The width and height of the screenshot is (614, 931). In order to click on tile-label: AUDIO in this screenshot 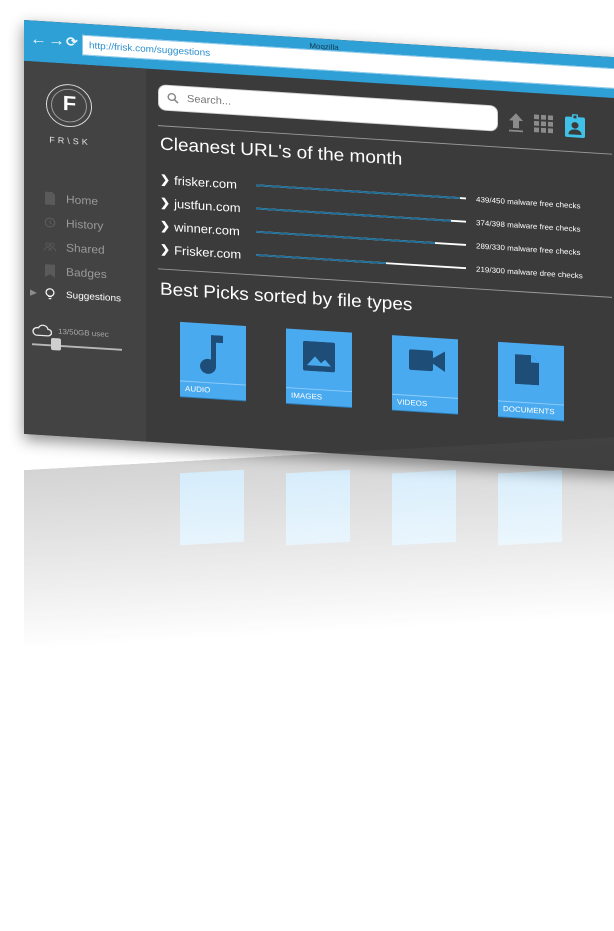, I will do `click(198, 389)`.